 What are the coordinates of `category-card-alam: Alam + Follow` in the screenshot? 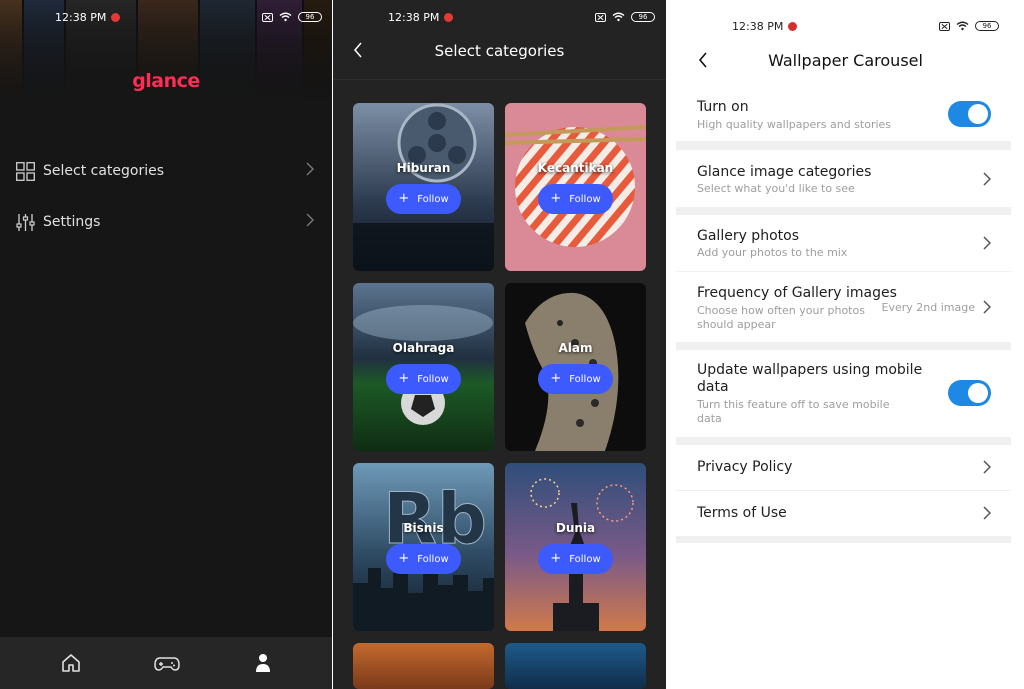 It's located at (575, 367).